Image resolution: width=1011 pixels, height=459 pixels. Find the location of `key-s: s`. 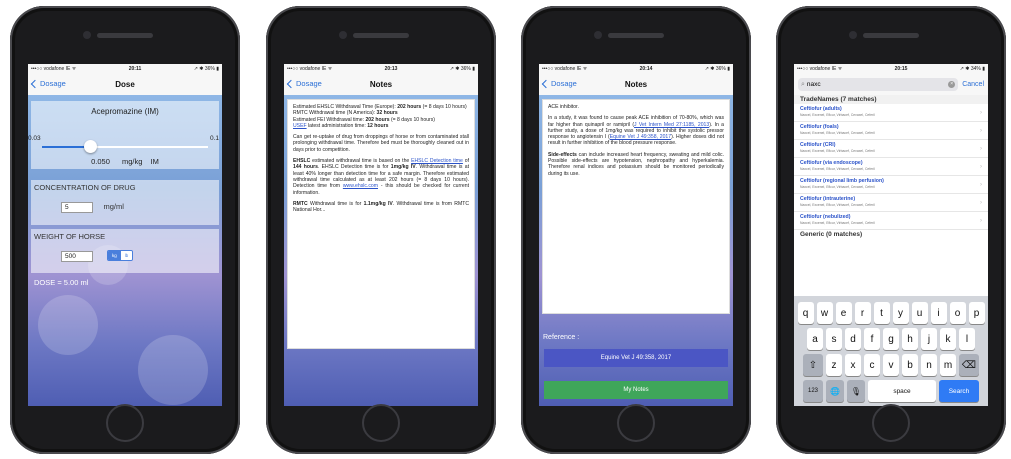

key-s: s is located at coordinates (834, 339).